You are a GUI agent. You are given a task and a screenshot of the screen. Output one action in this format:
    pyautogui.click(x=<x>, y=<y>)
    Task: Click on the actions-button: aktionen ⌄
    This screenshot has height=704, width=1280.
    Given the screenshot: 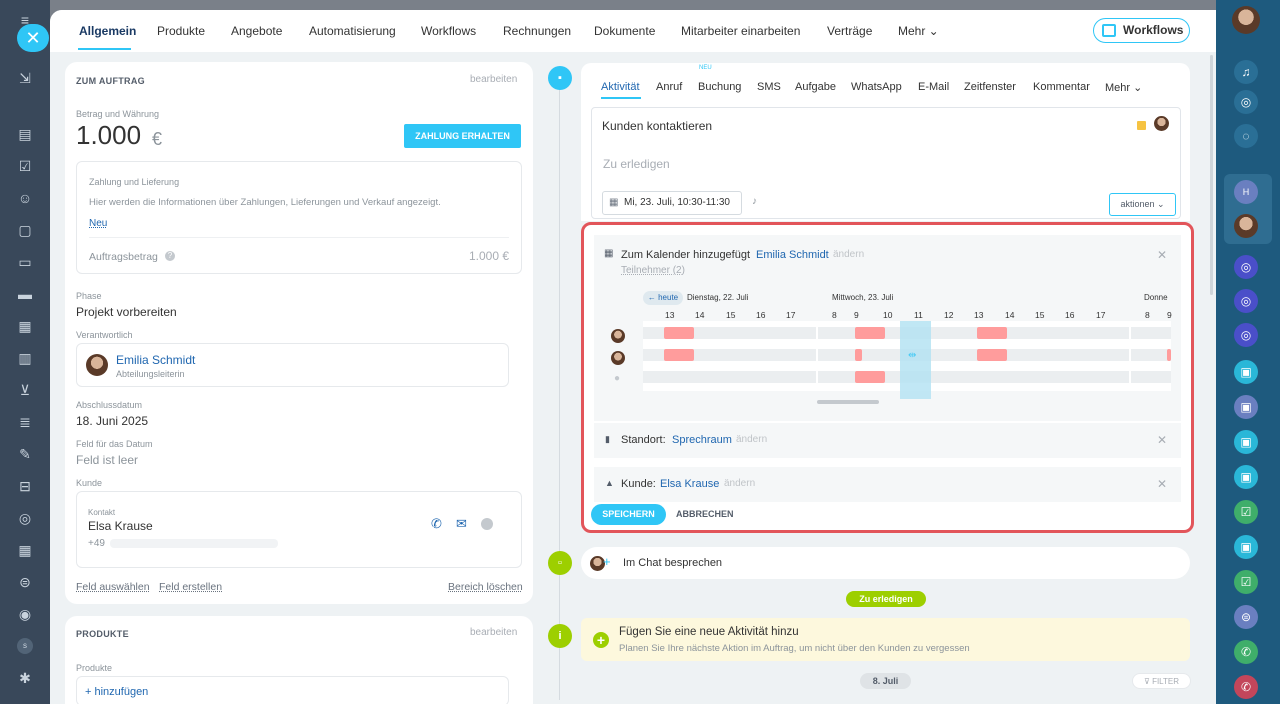 What is the action you would take?
    pyautogui.click(x=1142, y=204)
    